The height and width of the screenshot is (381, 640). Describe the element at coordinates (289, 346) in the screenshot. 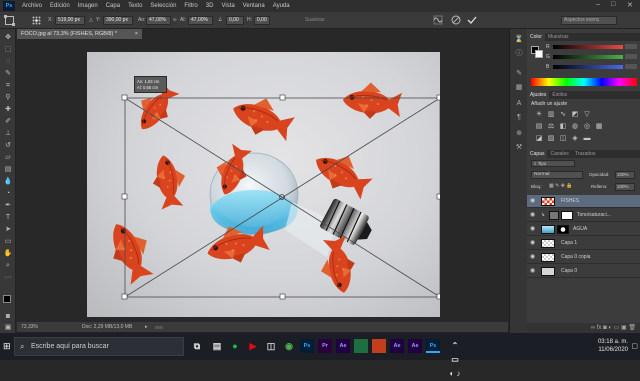

I see `chrome-icon: ◉` at that location.